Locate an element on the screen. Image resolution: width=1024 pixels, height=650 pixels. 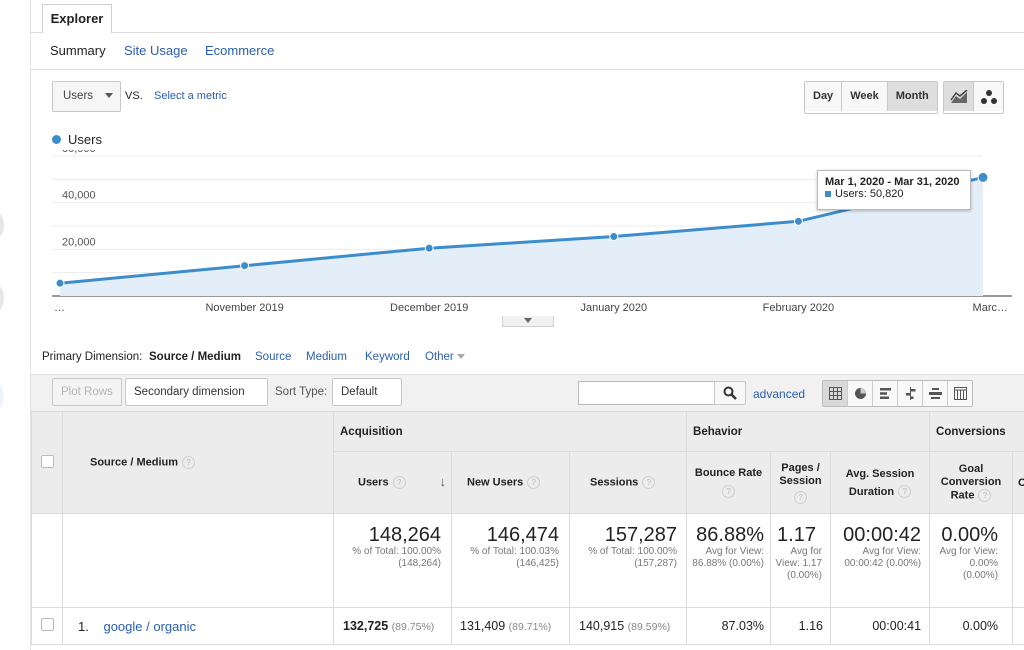
pages-session-column-header: Pages / Session? is located at coordinates (801, 482).